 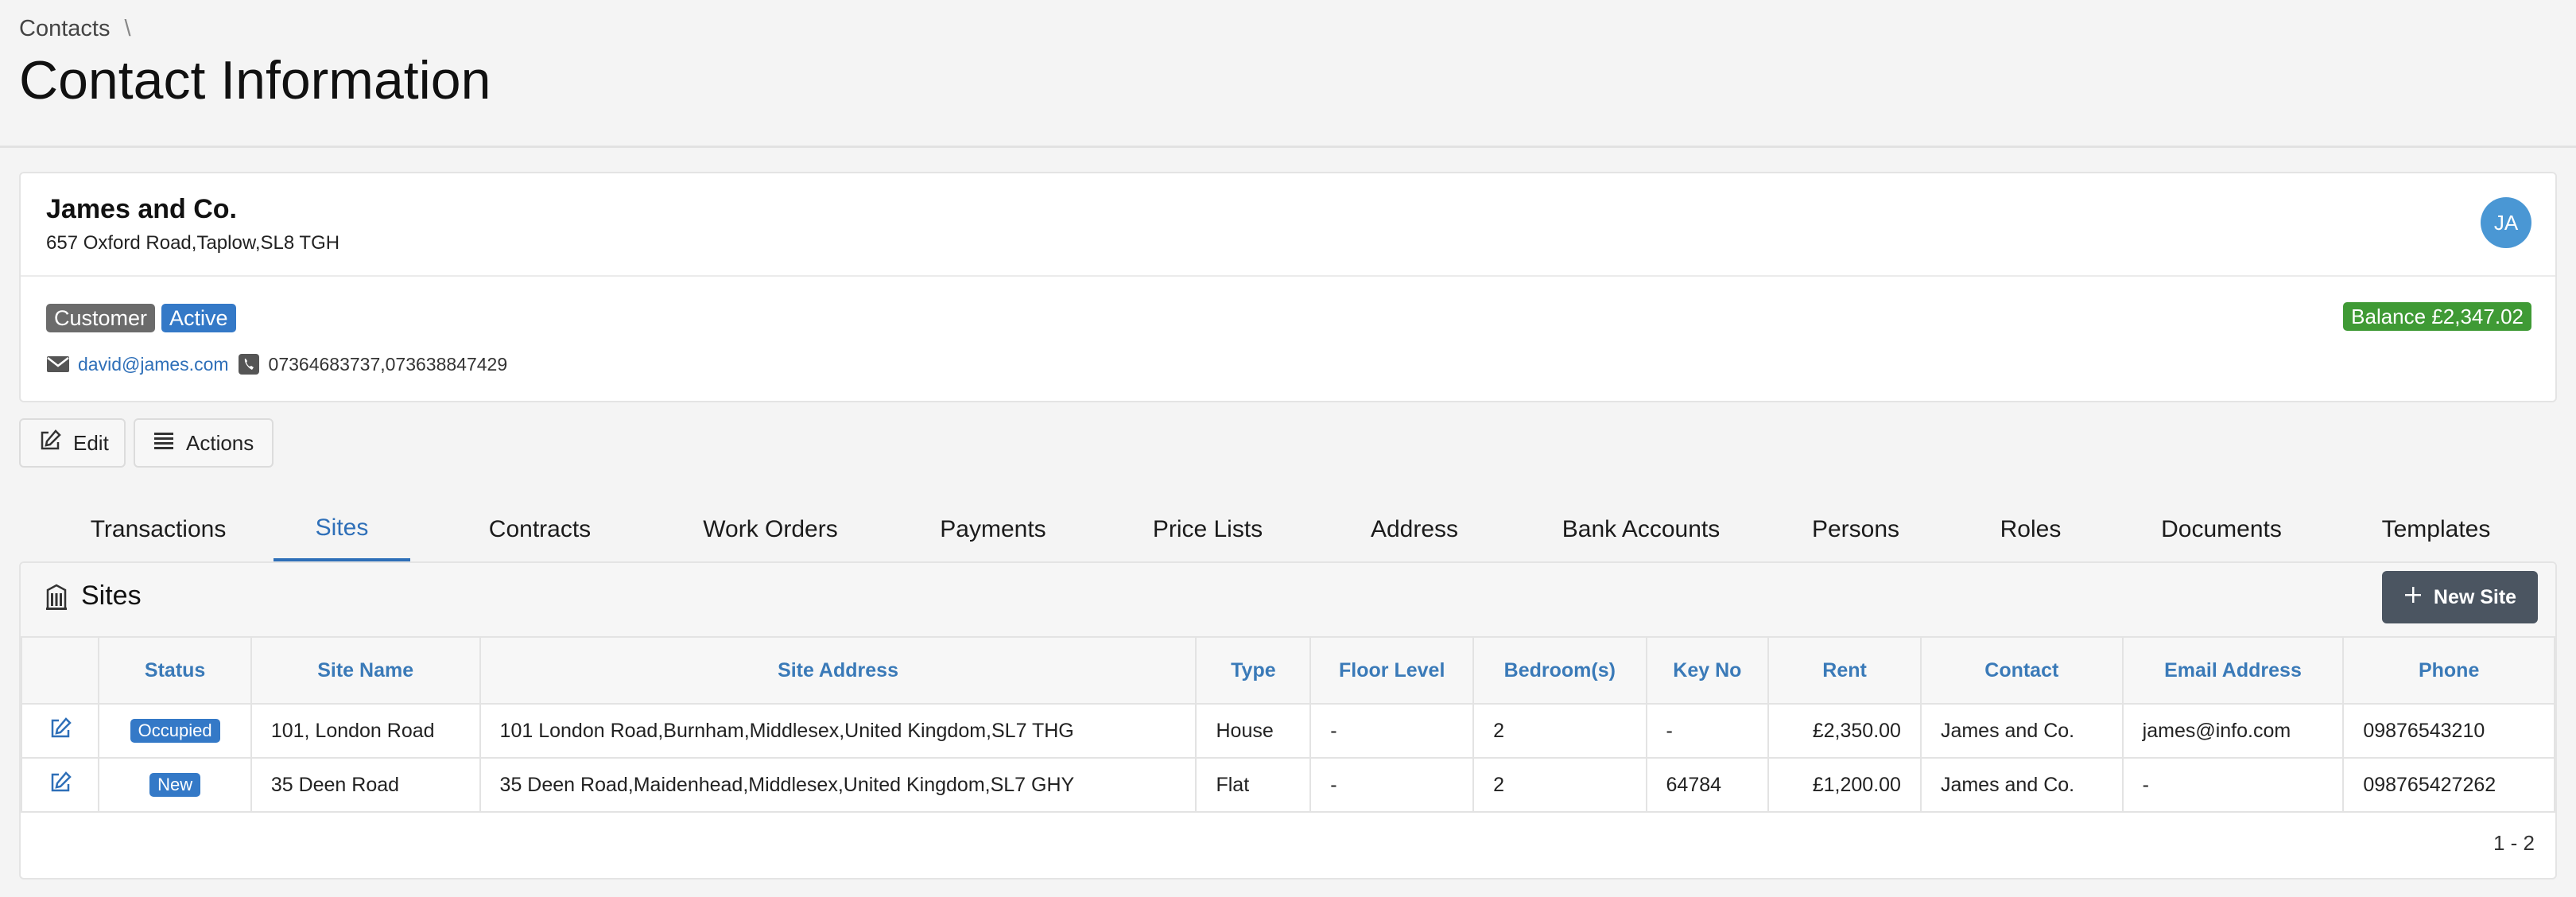 What do you see at coordinates (1855, 529) in the screenshot?
I see `tab-persons: Persons` at bounding box center [1855, 529].